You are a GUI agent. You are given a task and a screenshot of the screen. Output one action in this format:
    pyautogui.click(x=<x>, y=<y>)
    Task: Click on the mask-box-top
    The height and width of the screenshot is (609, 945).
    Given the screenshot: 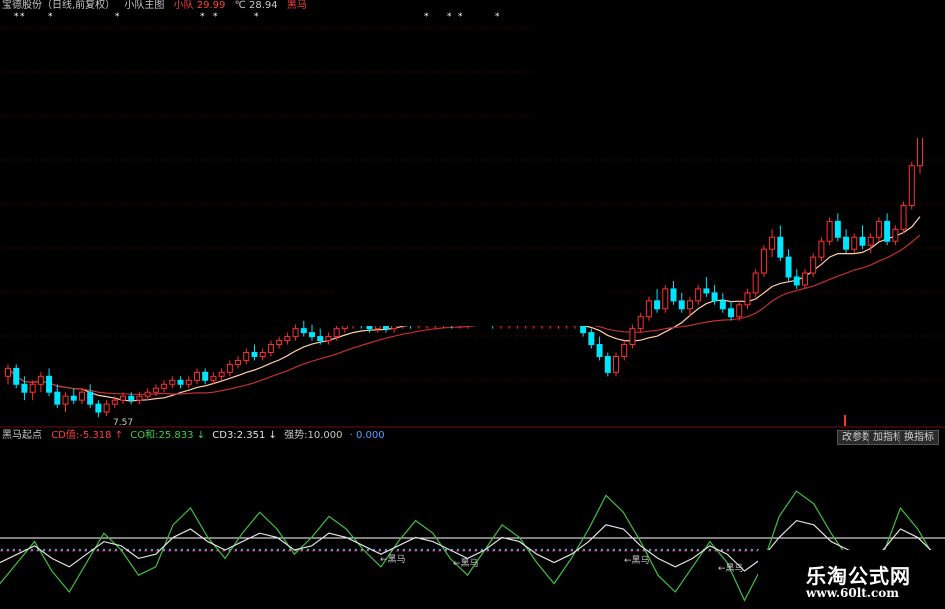 What is the action you would take?
    pyautogui.click(x=740, y=75)
    